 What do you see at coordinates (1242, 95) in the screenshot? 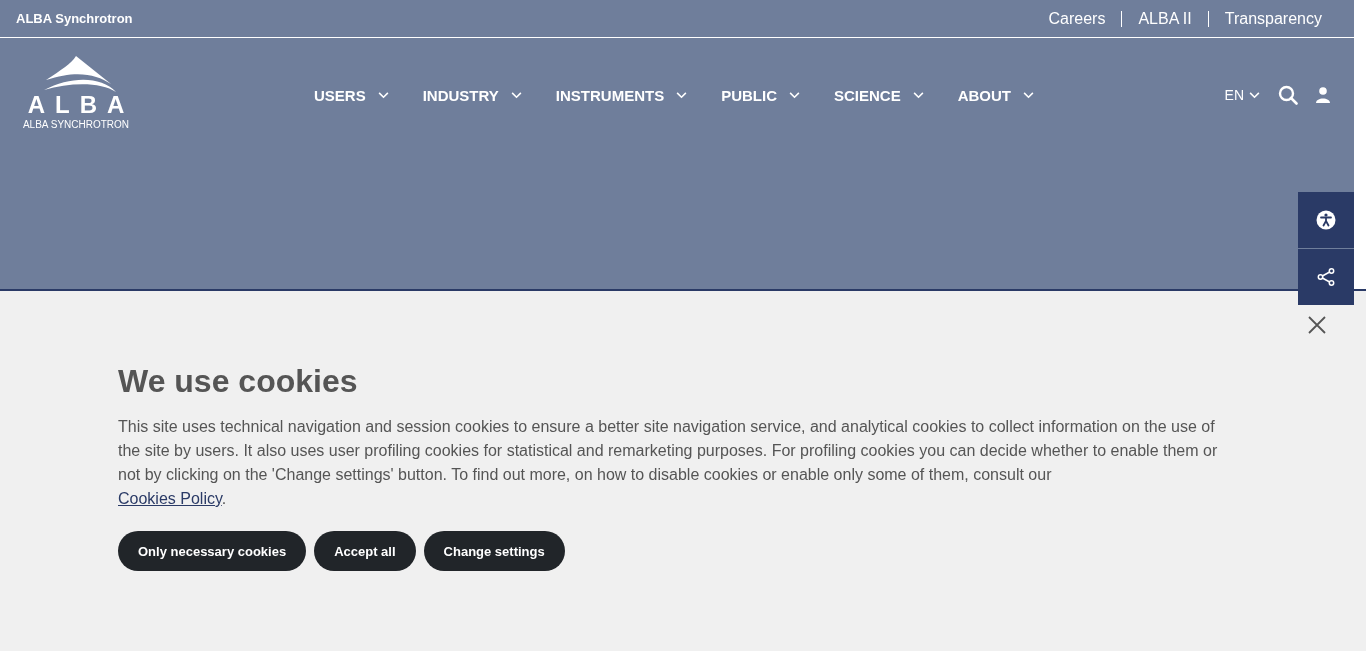
I see `language-selector: EN` at bounding box center [1242, 95].